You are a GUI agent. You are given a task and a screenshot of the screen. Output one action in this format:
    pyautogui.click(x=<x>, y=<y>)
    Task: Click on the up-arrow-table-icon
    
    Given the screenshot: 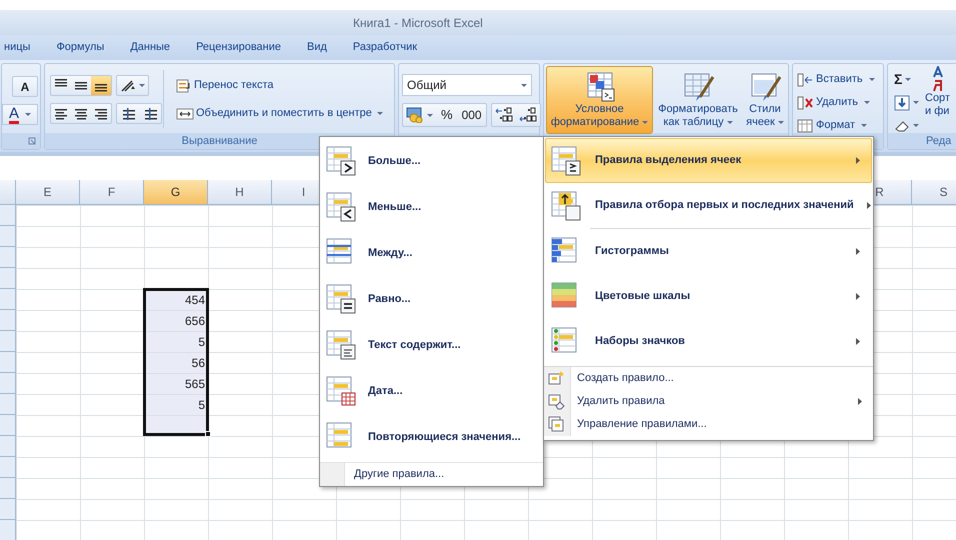 What is the action you would take?
    pyautogui.click(x=566, y=206)
    